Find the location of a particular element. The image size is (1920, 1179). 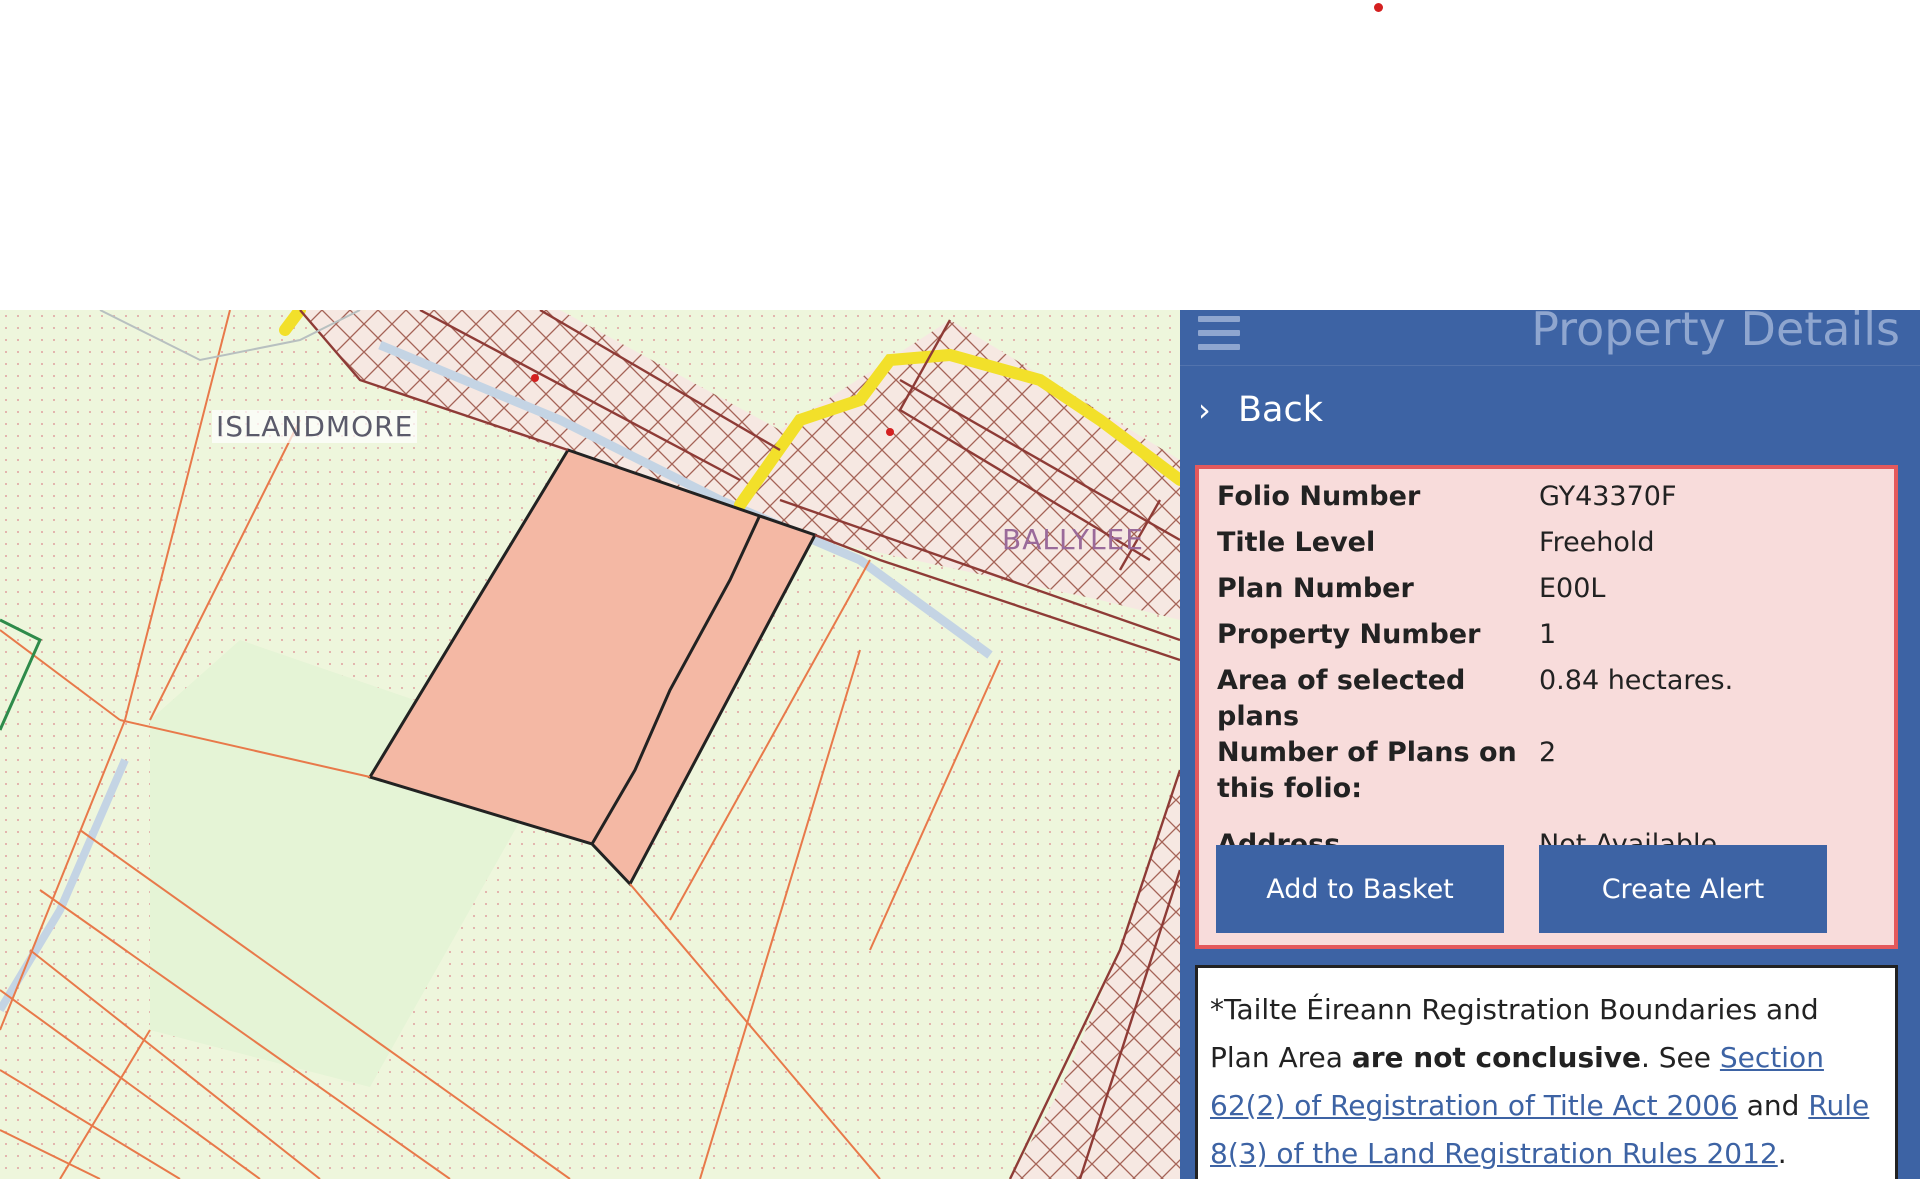

add-to-basket-button: Add to Basket is located at coordinates (1360, 889).